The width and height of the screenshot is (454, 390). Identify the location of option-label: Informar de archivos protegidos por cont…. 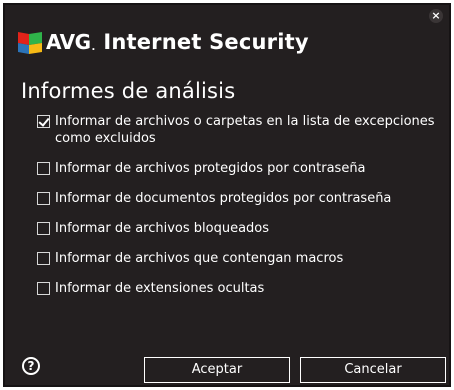
(210, 168).